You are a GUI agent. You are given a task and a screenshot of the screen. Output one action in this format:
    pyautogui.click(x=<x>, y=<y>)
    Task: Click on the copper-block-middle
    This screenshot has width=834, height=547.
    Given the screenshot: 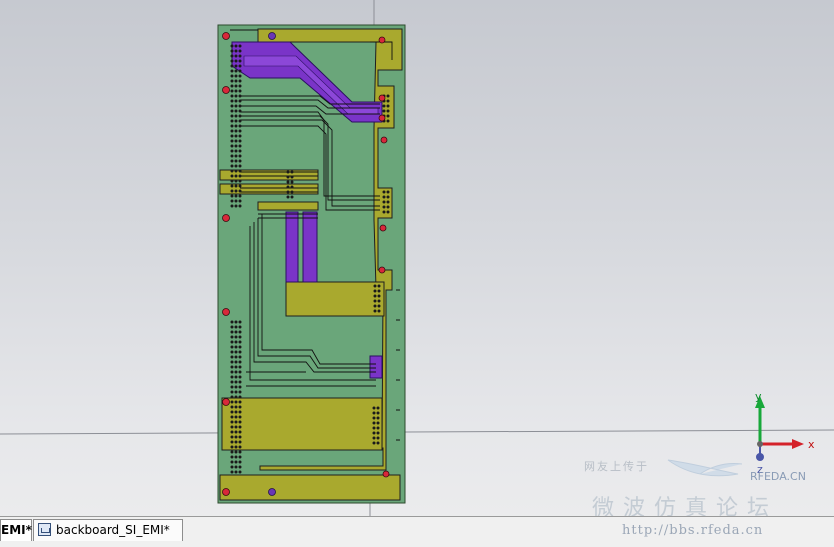 What is the action you would take?
    pyautogui.click(x=335, y=299)
    